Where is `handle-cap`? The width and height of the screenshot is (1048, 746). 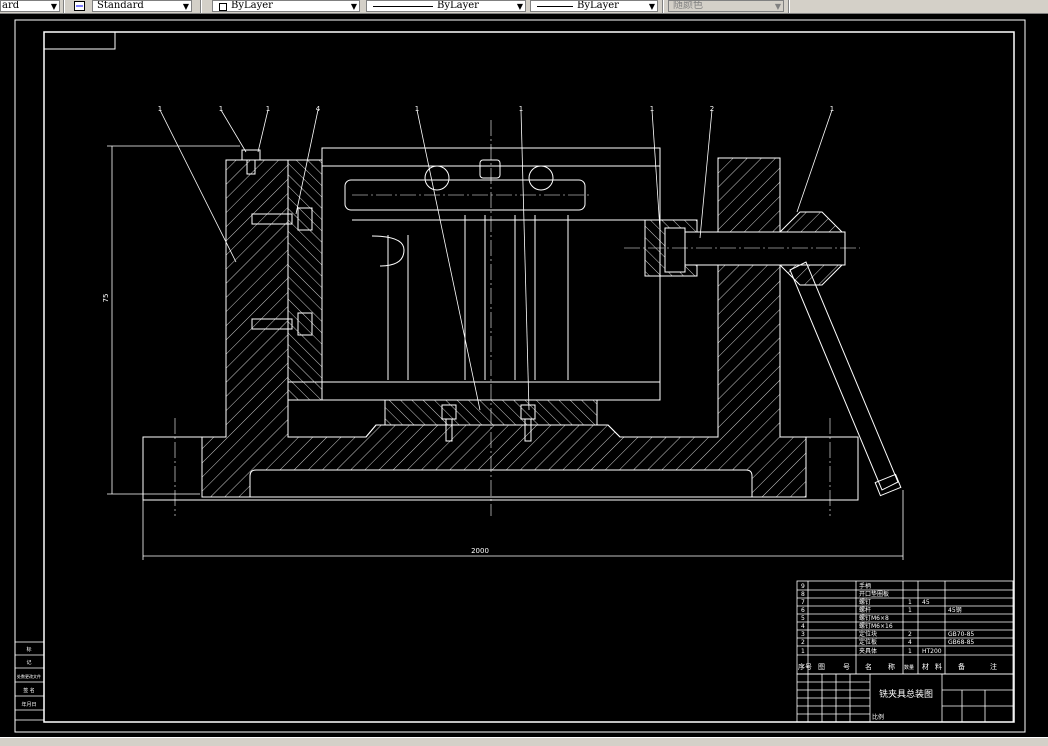 handle-cap is located at coordinates (888, 485).